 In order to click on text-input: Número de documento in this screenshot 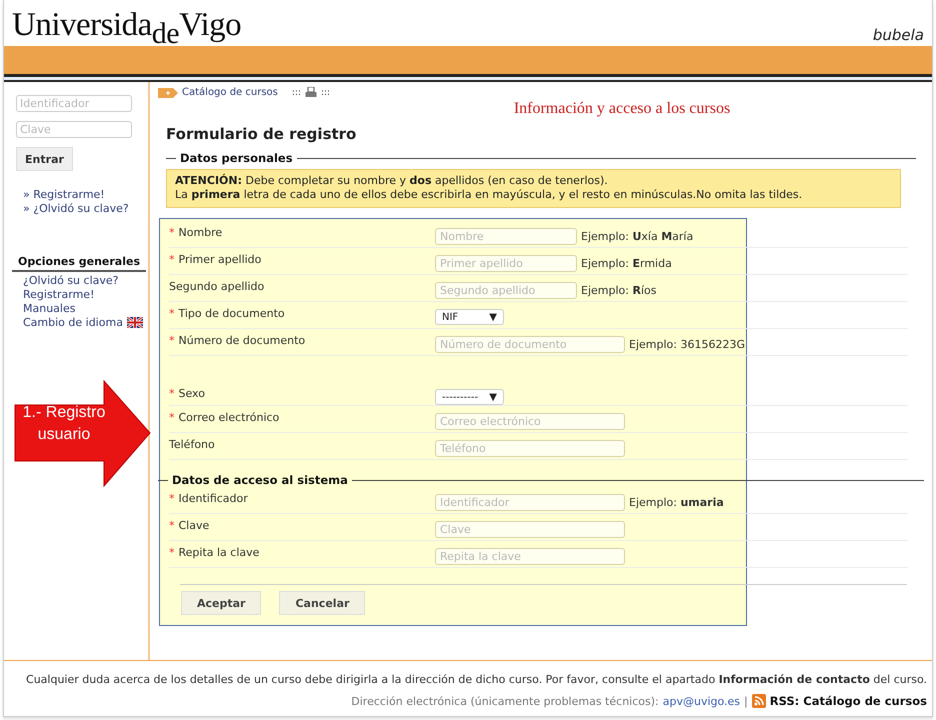, I will do `click(530, 344)`.